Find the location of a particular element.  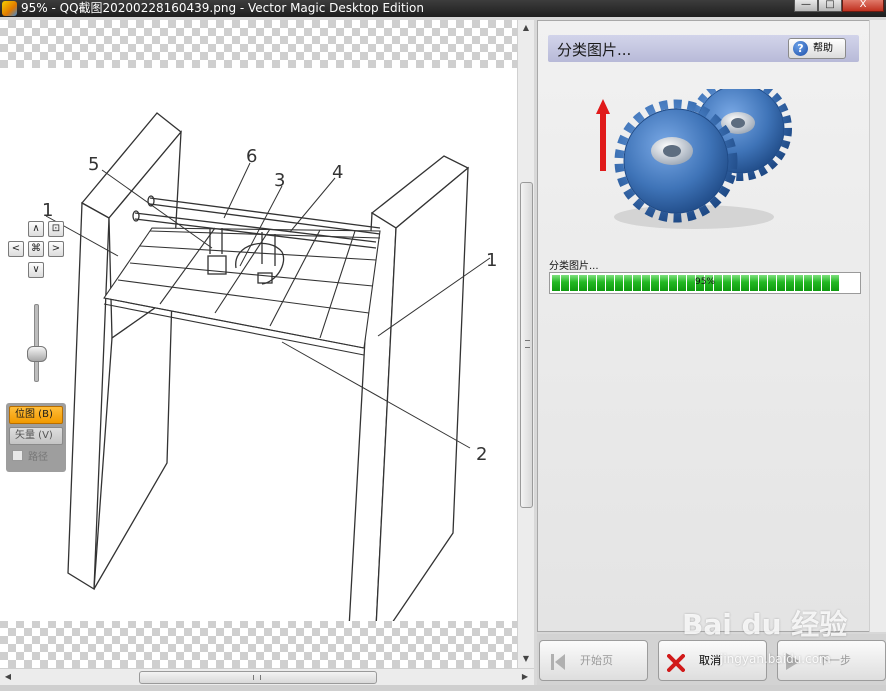

left-pillar is located at coordinates (124, 351).